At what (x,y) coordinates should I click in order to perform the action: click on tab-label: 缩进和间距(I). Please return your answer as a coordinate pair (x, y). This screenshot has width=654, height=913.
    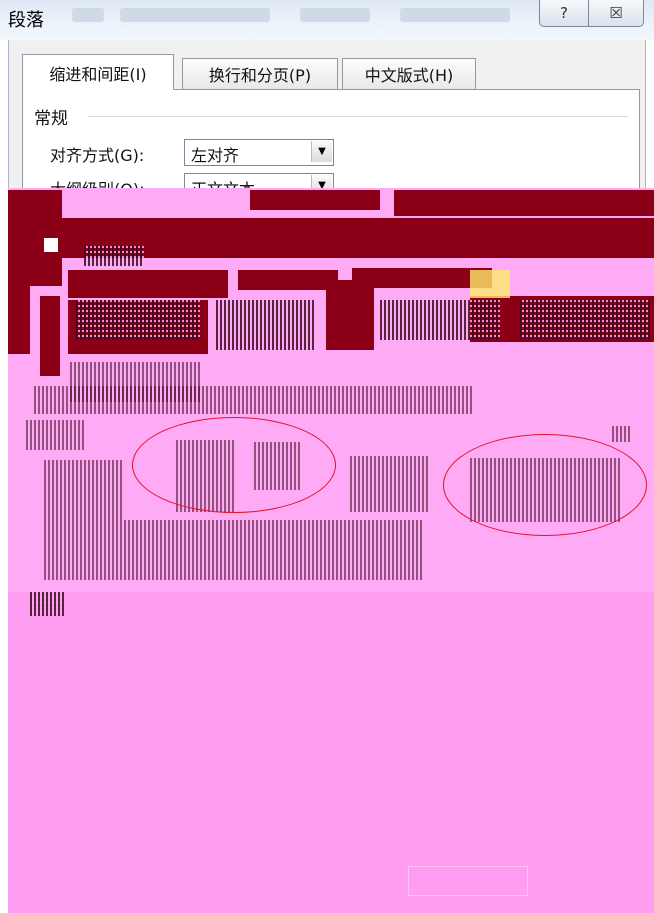
    Looking at the image, I should click on (98, 74).